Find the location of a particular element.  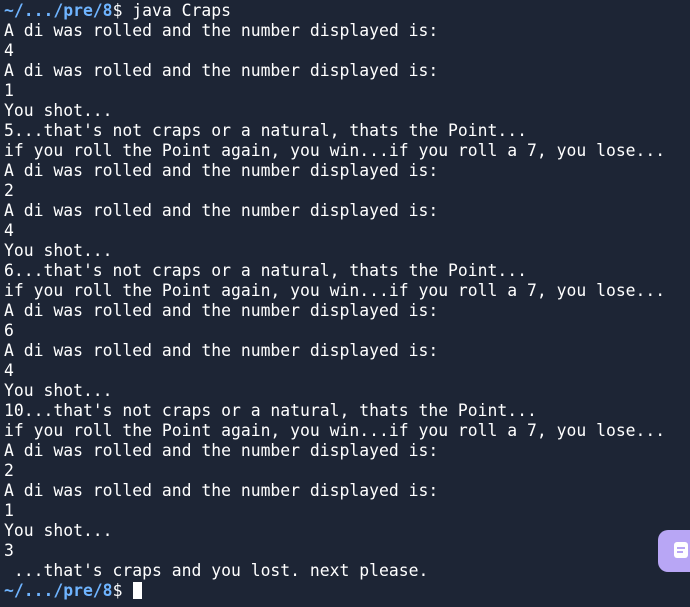

final-prompt-symbol: $ is located at coordinates (117, 590).